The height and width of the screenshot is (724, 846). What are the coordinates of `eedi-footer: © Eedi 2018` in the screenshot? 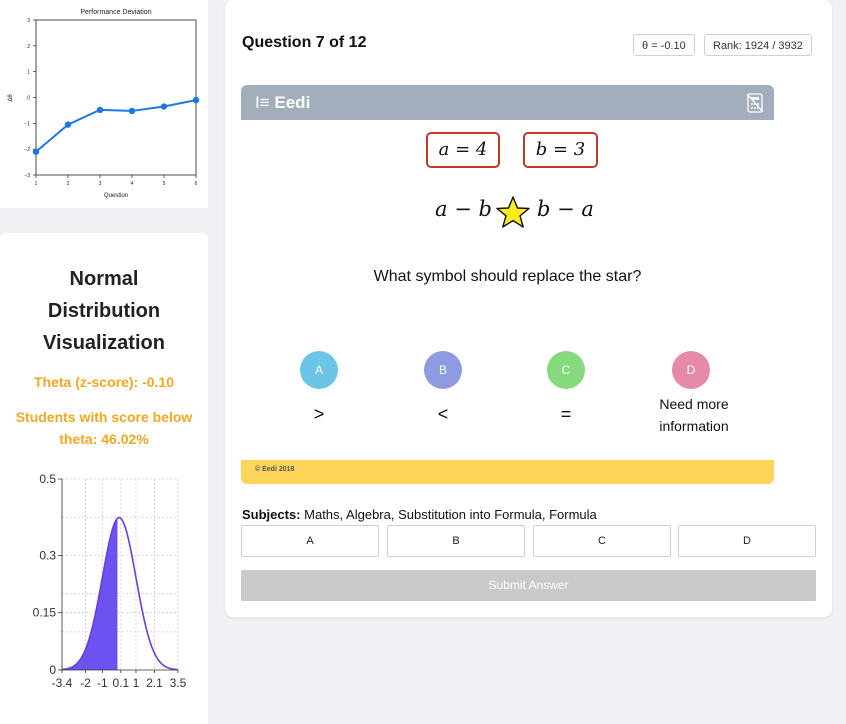 It's located at (507, 472).